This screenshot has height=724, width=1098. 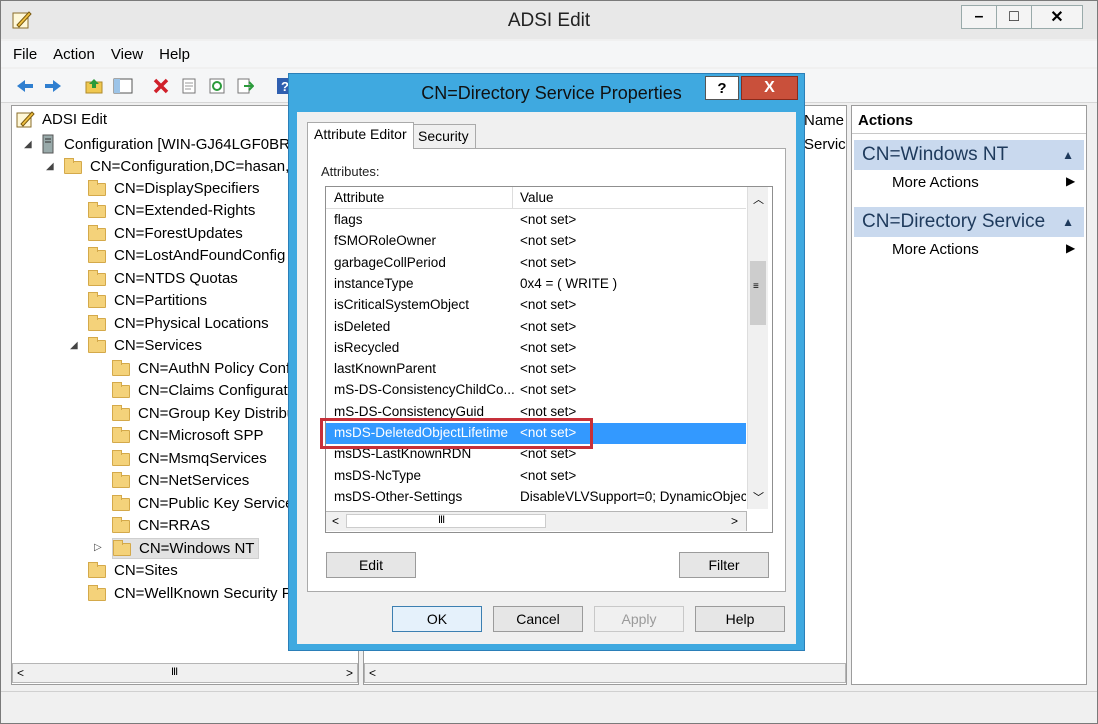 What do you see at coordinates (983, 182) in the screenshot?
I see `more-actions-windows-nt: More Actions ▶` at bounding box center [983, 182].